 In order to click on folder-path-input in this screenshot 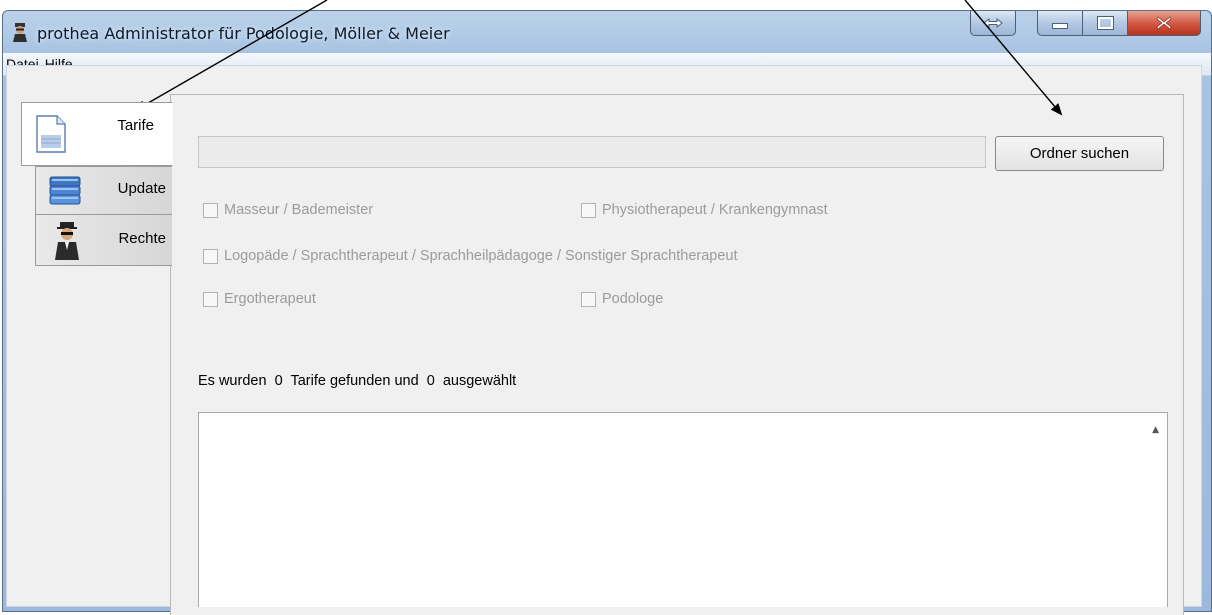, I will do `click(592, 152)`.